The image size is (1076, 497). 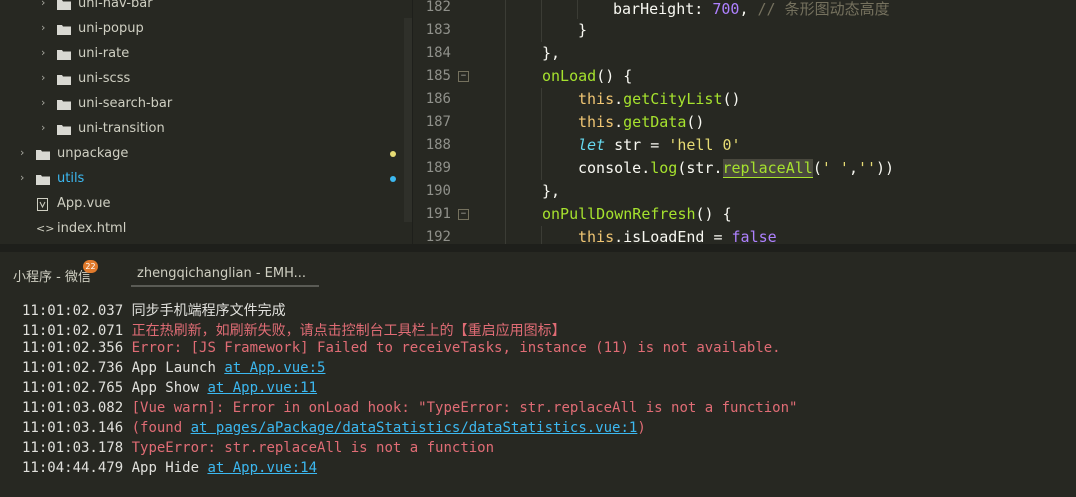 I want to click on code-text: this.isLoadEnd = false, so click(x=677, y=236).